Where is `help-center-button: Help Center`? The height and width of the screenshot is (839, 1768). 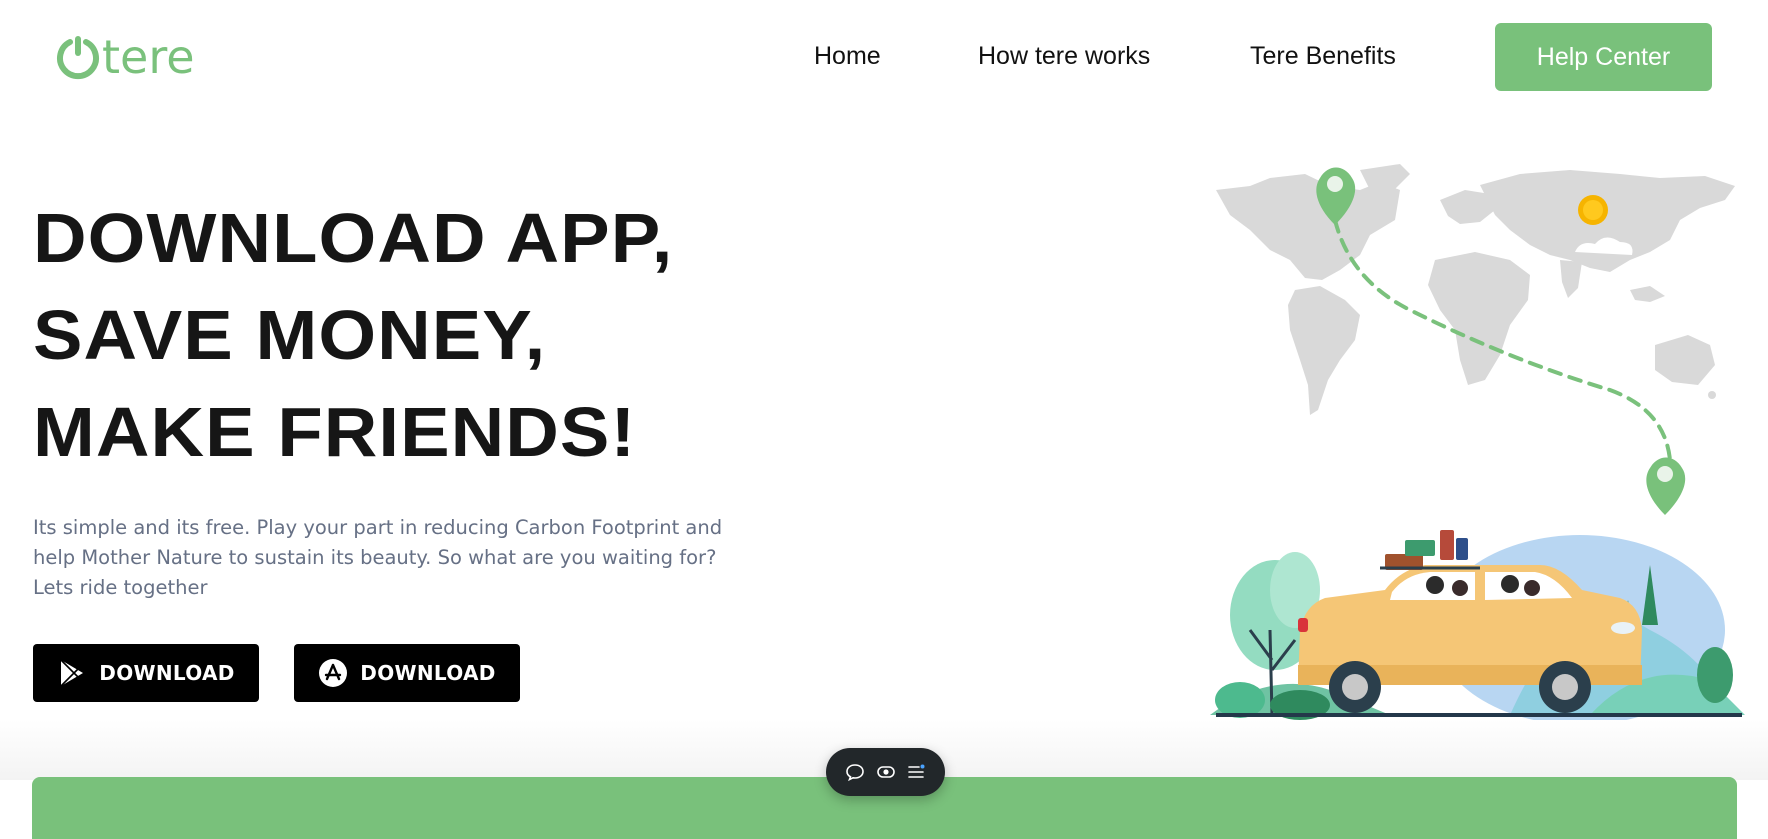
help-center-button: Help Center is located at coordinates (1603, 57).